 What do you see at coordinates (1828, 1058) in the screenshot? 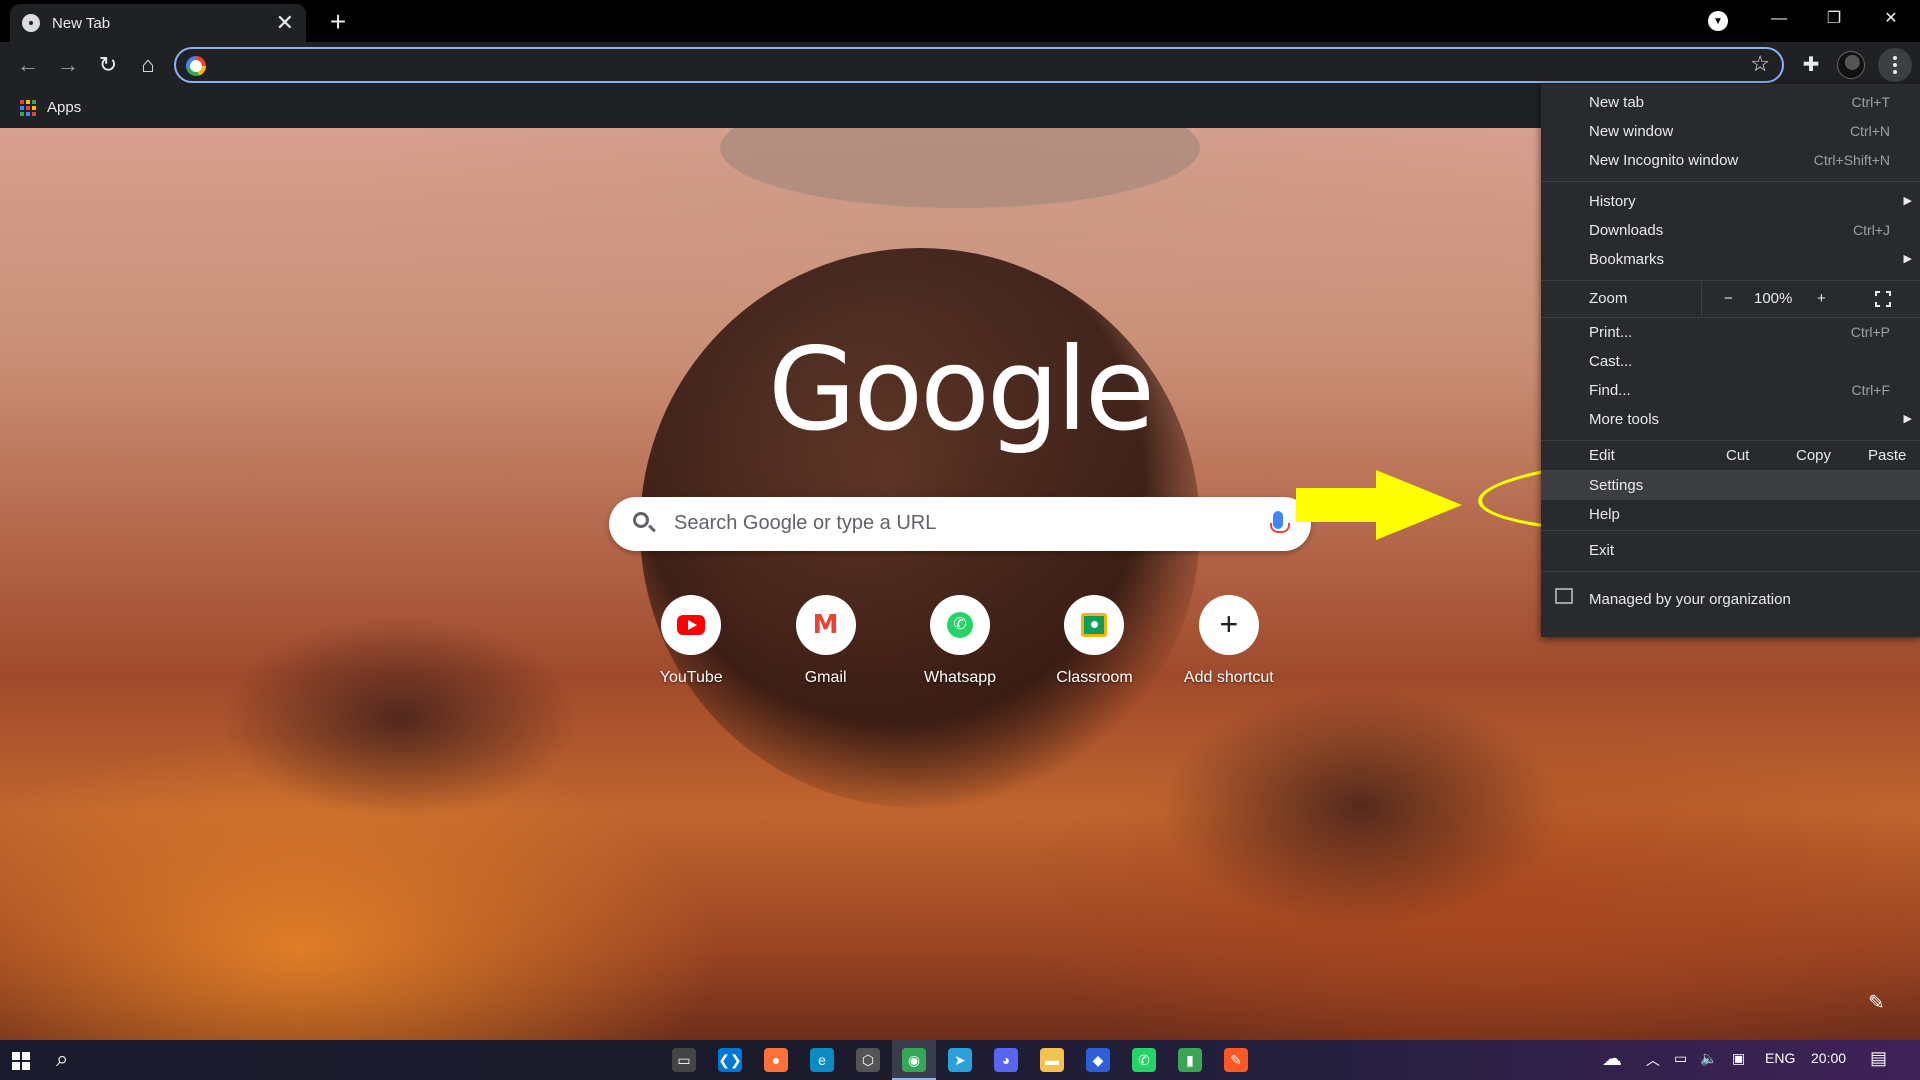
I see `clock: 20:00` at bounding box center [1828, 1058].